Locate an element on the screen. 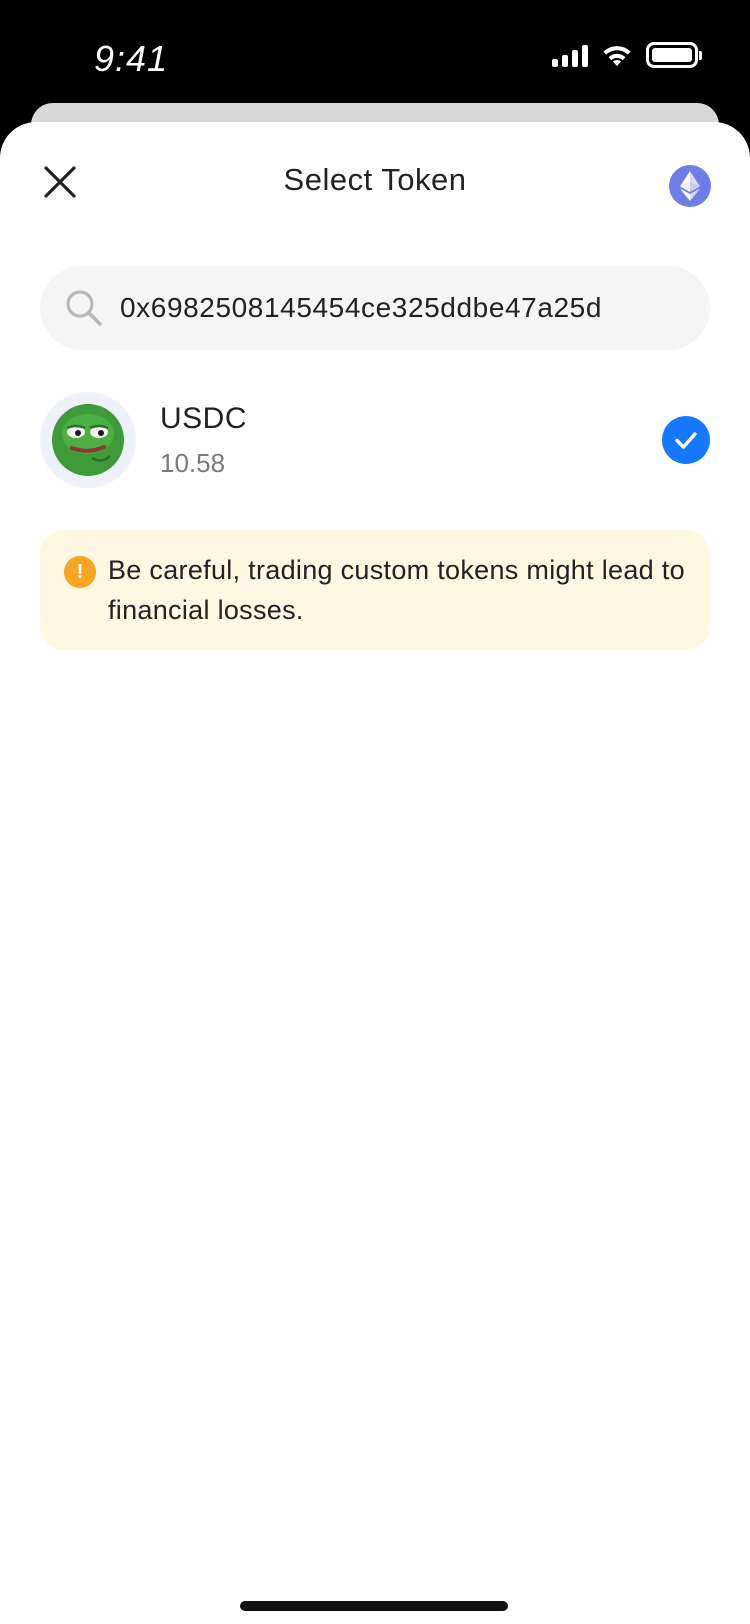  status-icons is located at coordinates (627, 55).